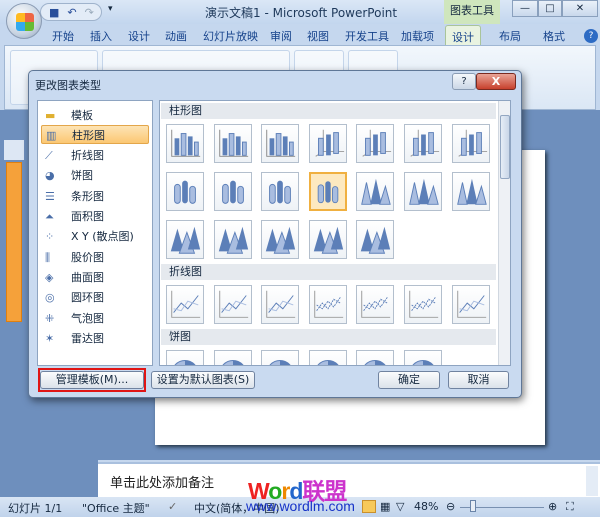 The image size is (600, 517). I want to click on tab-7: 开发工具, so click(367, 36).